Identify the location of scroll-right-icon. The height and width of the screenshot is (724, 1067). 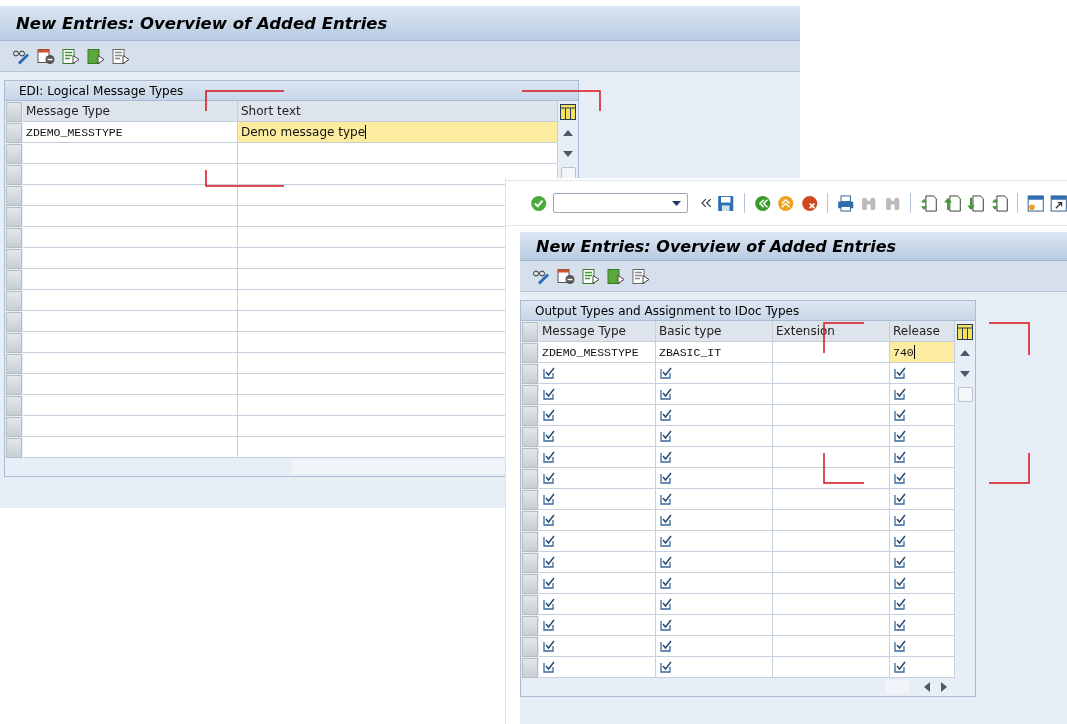
(944, 687).